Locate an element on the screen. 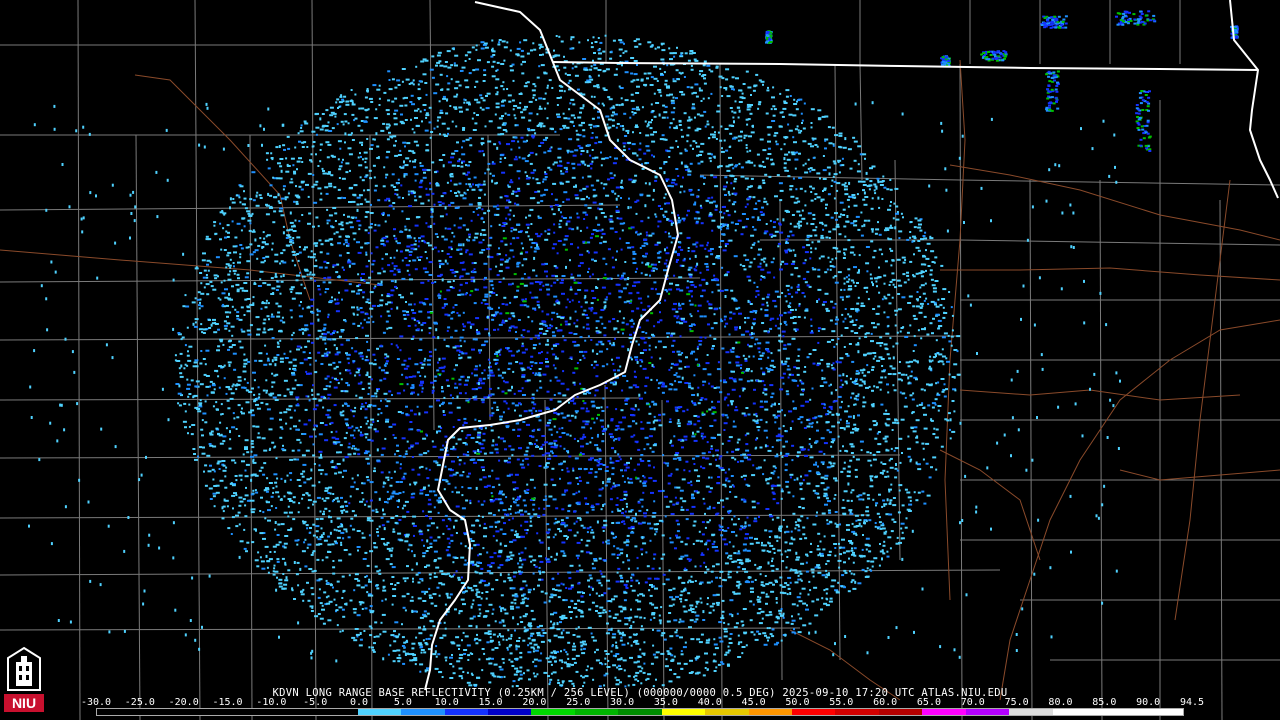 The height and width of the screenshot is (720, 1280). niu-logo: NIU is located at coordinates (24, 680).